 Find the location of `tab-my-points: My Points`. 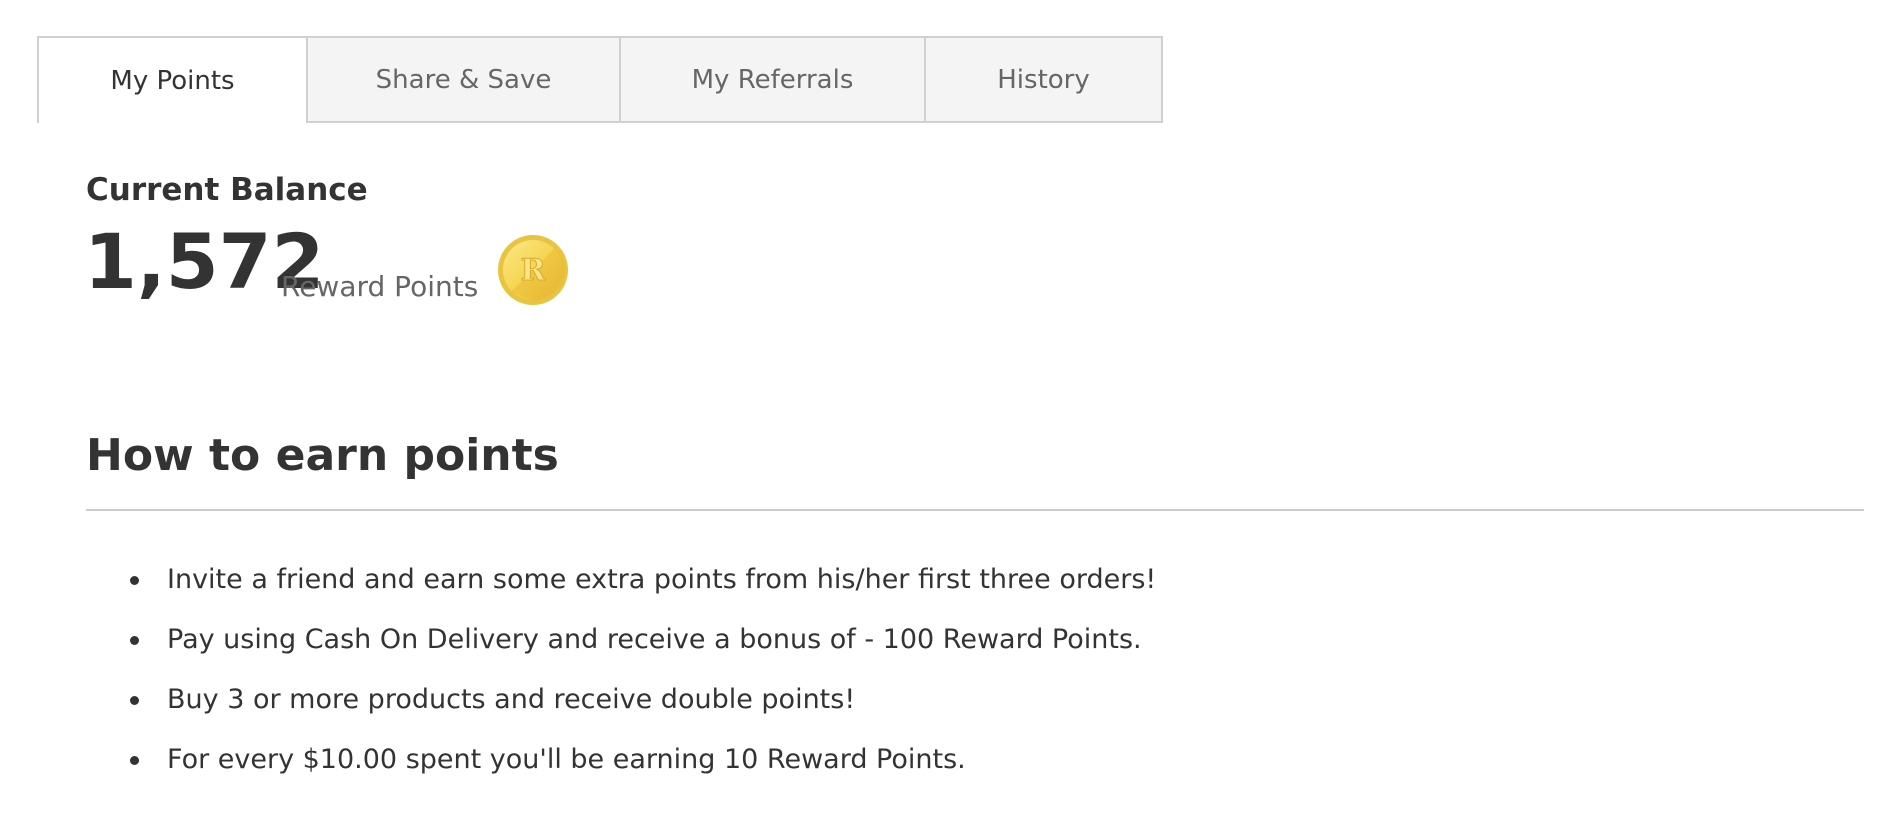

tab-my-points: My Points is located at coordinates (172, 79).